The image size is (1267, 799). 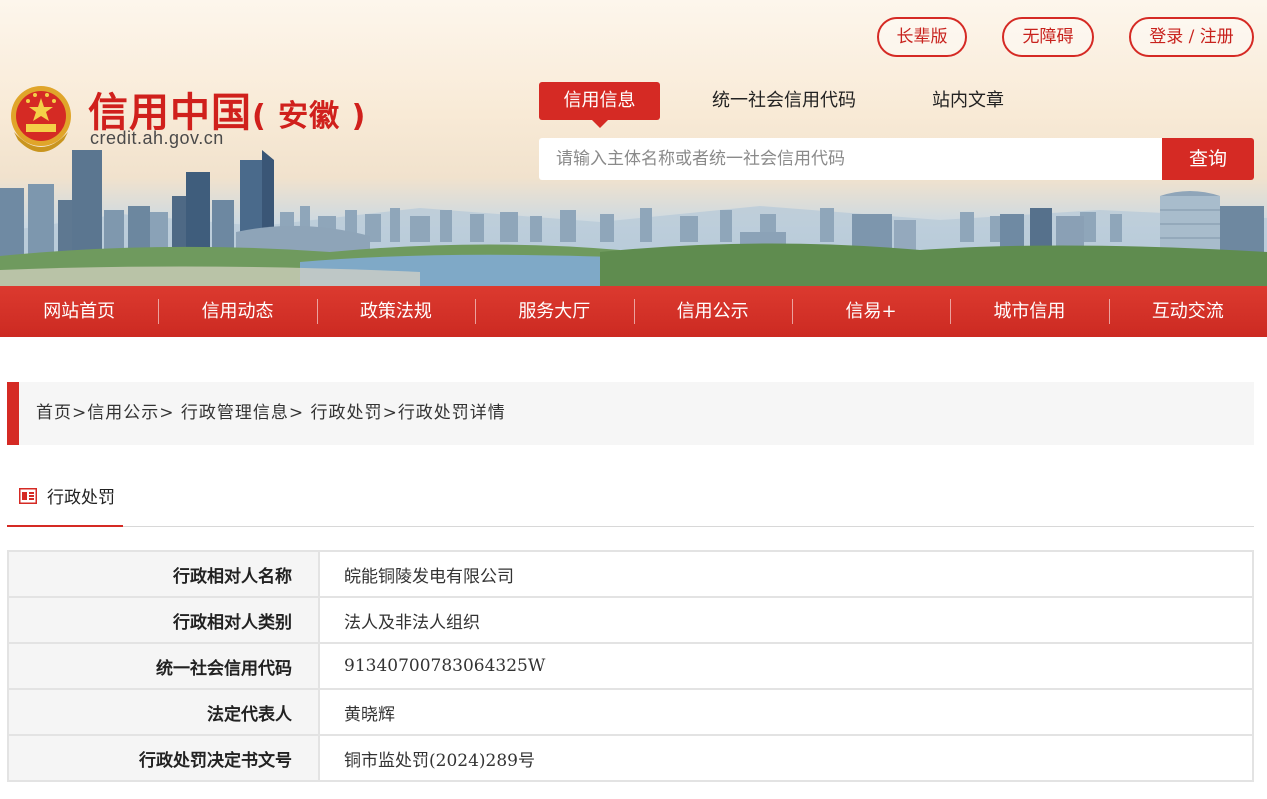 I want to click on field-value: 铜市监处罚(2024)289号, so click(x=786, y=758).